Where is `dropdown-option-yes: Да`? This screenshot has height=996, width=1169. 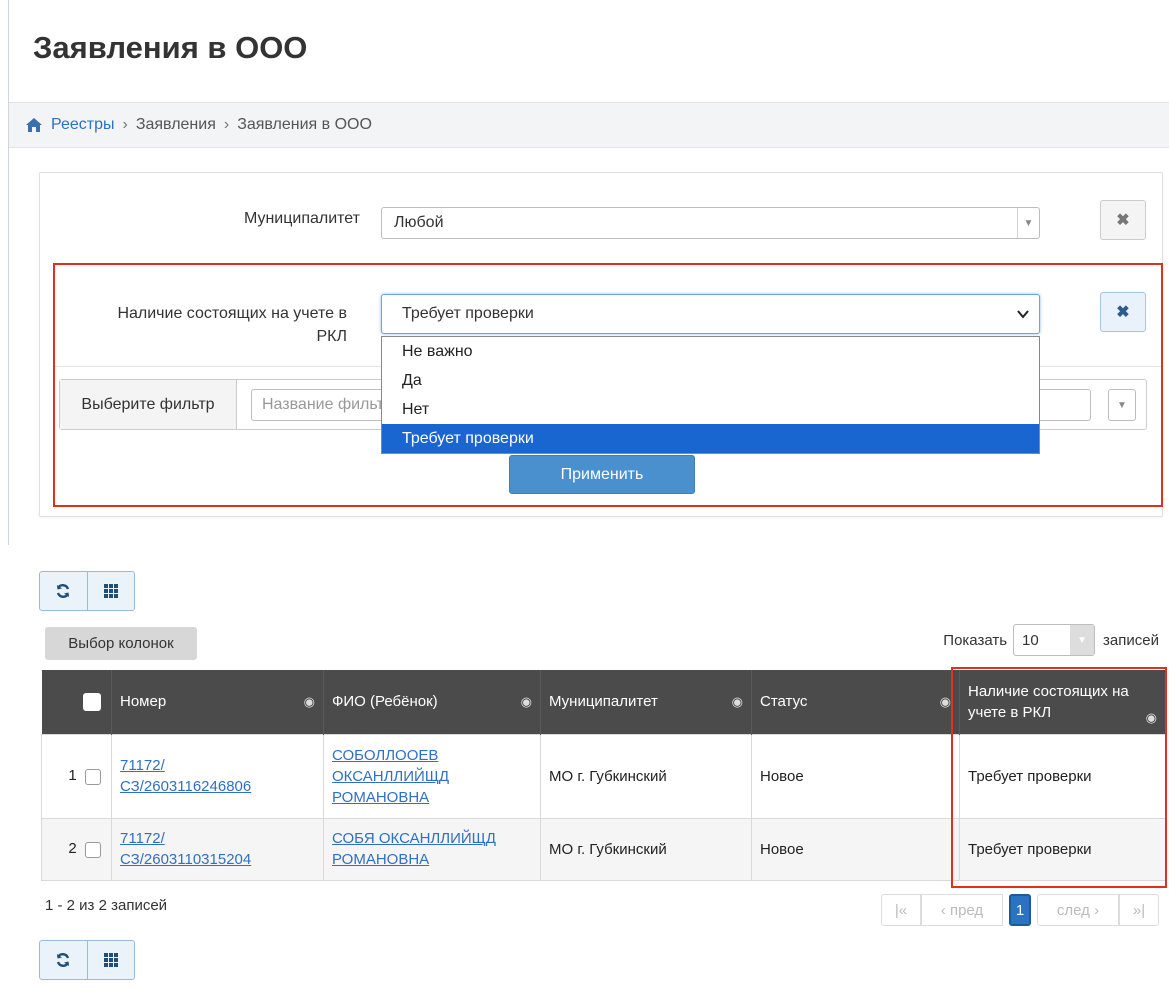
dropdown-option-yes: Да is located at coordinates (710, 380).